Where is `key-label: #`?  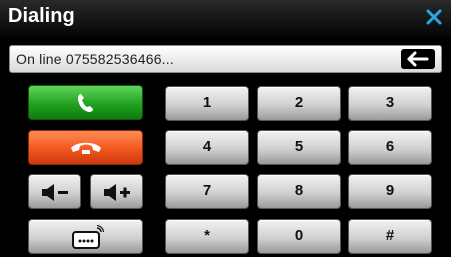
key-label: # is located at coordinates (390, 235).